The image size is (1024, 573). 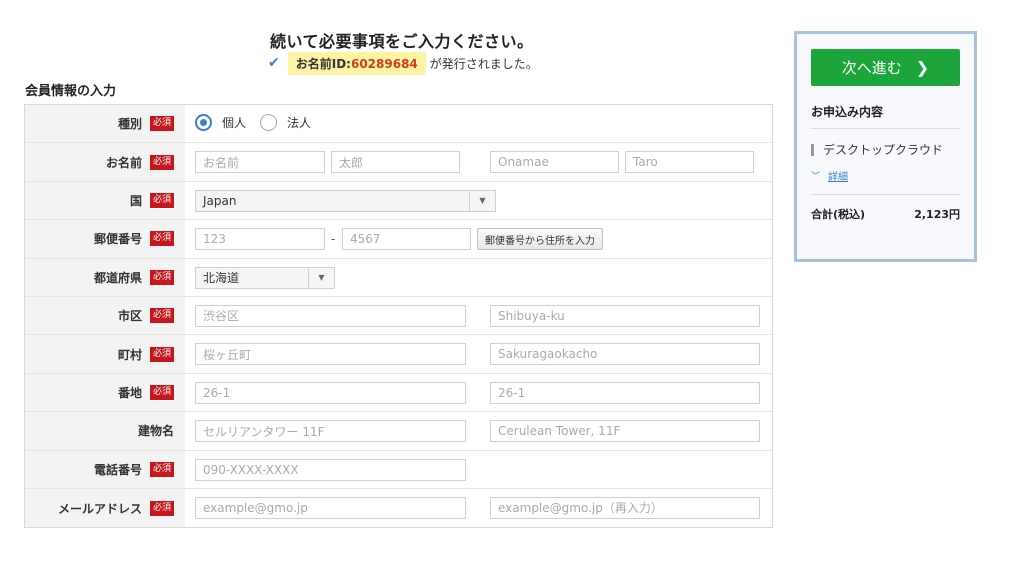 I want to click on field-label: 建物名, so click(x=155, y=431).